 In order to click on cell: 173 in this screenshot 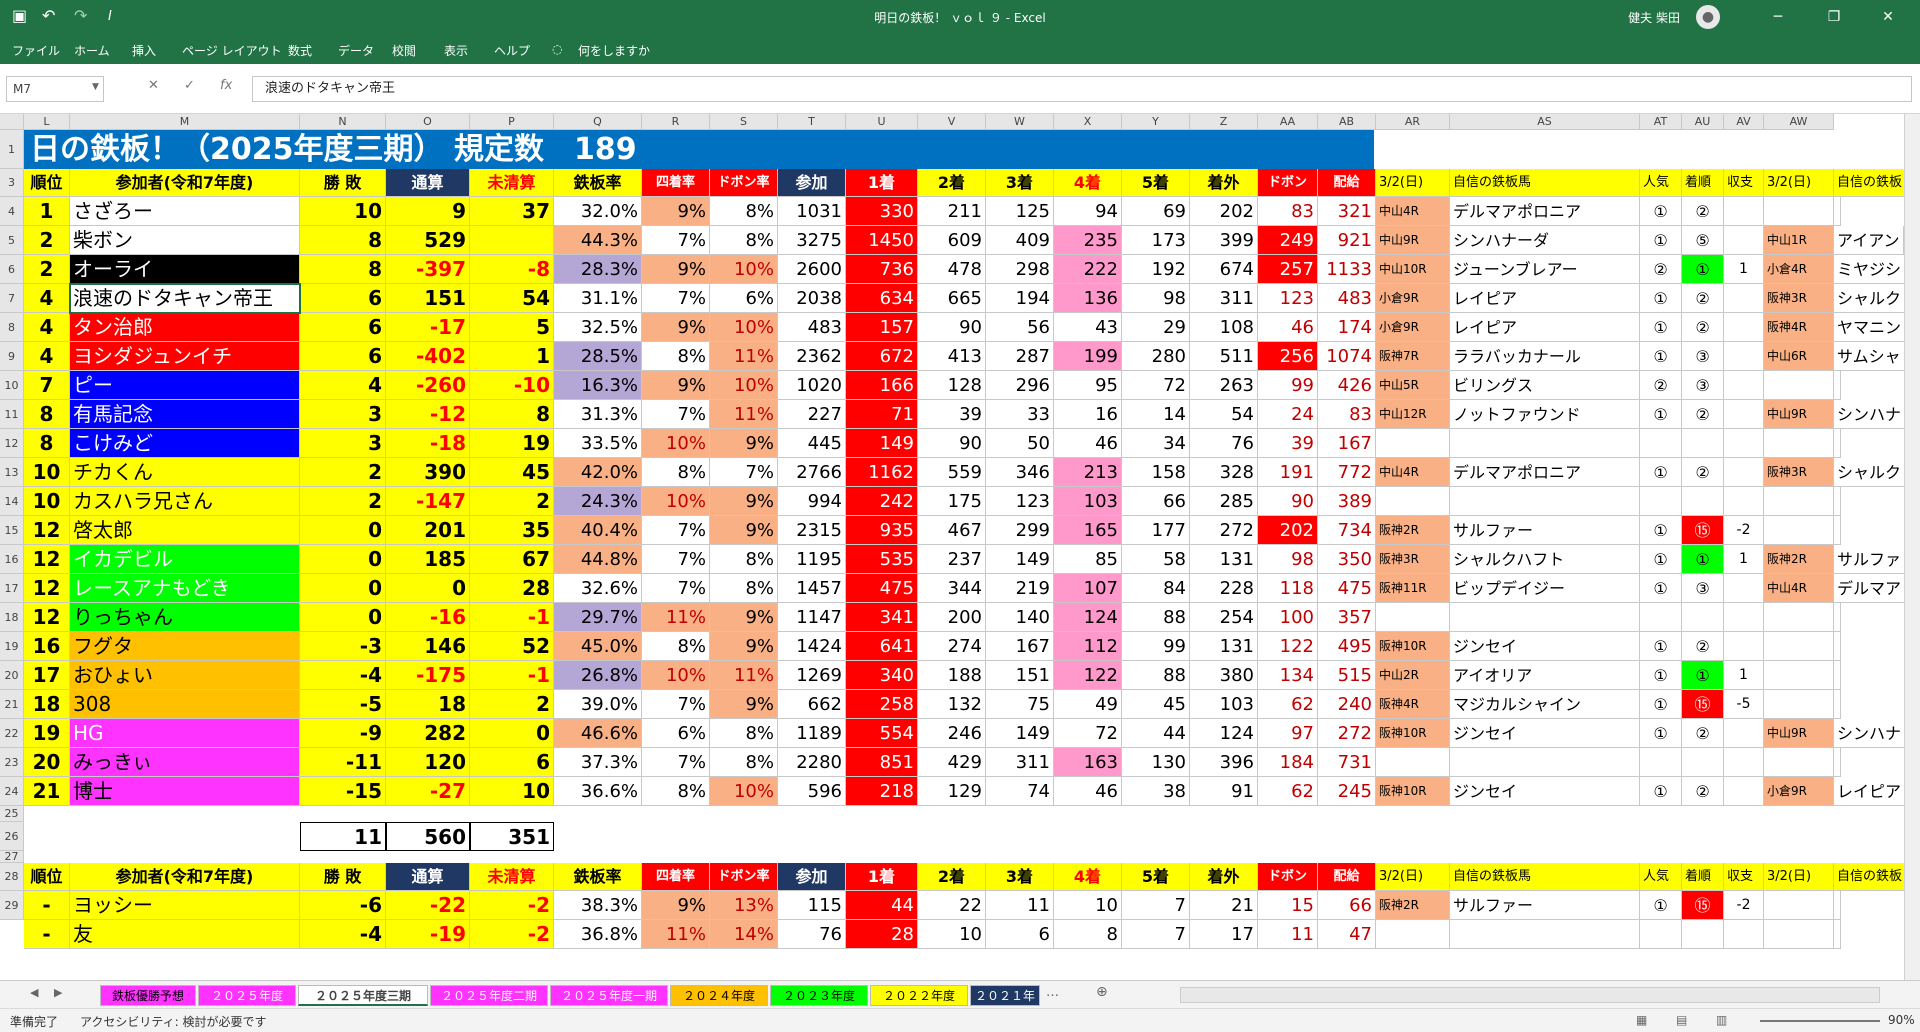, I will do `click(1156, 240)`.